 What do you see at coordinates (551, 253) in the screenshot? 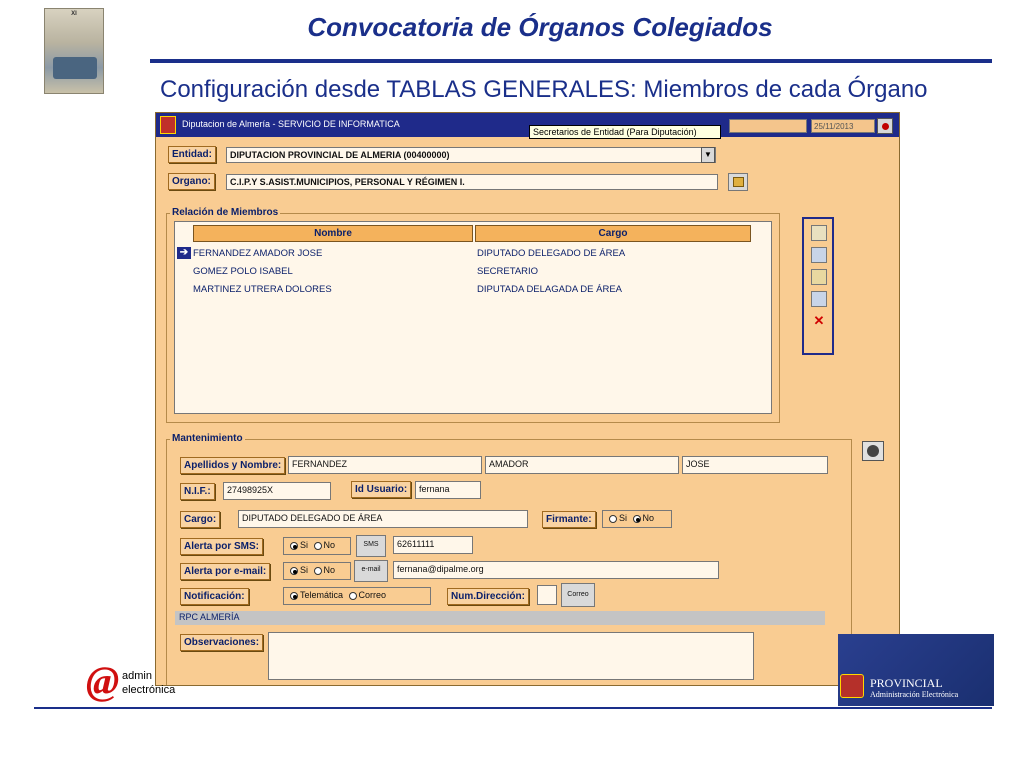
I see `table-cell-cargo: DIPUTADO DELEGADO DE ÁREA` at bounding box center [551, 253].